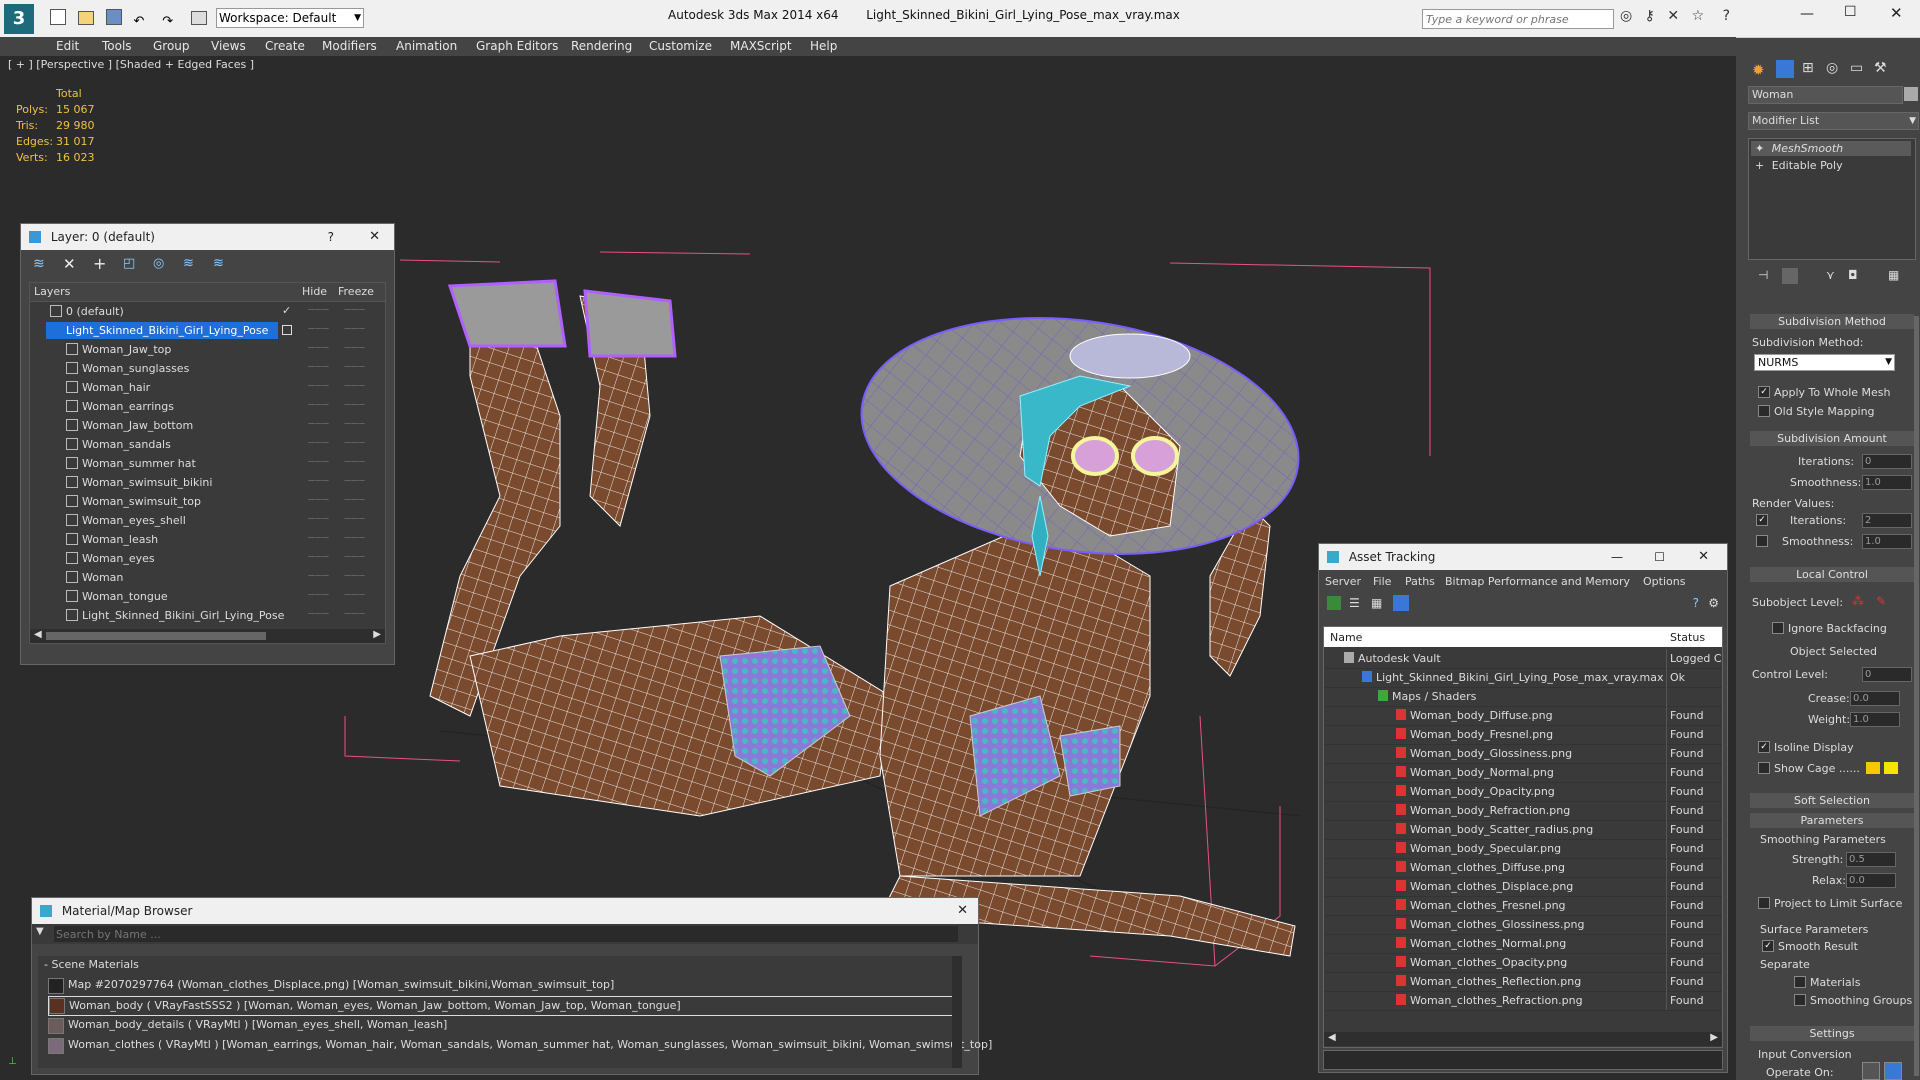  I want to click on new-file-icon, so click(58, 17).